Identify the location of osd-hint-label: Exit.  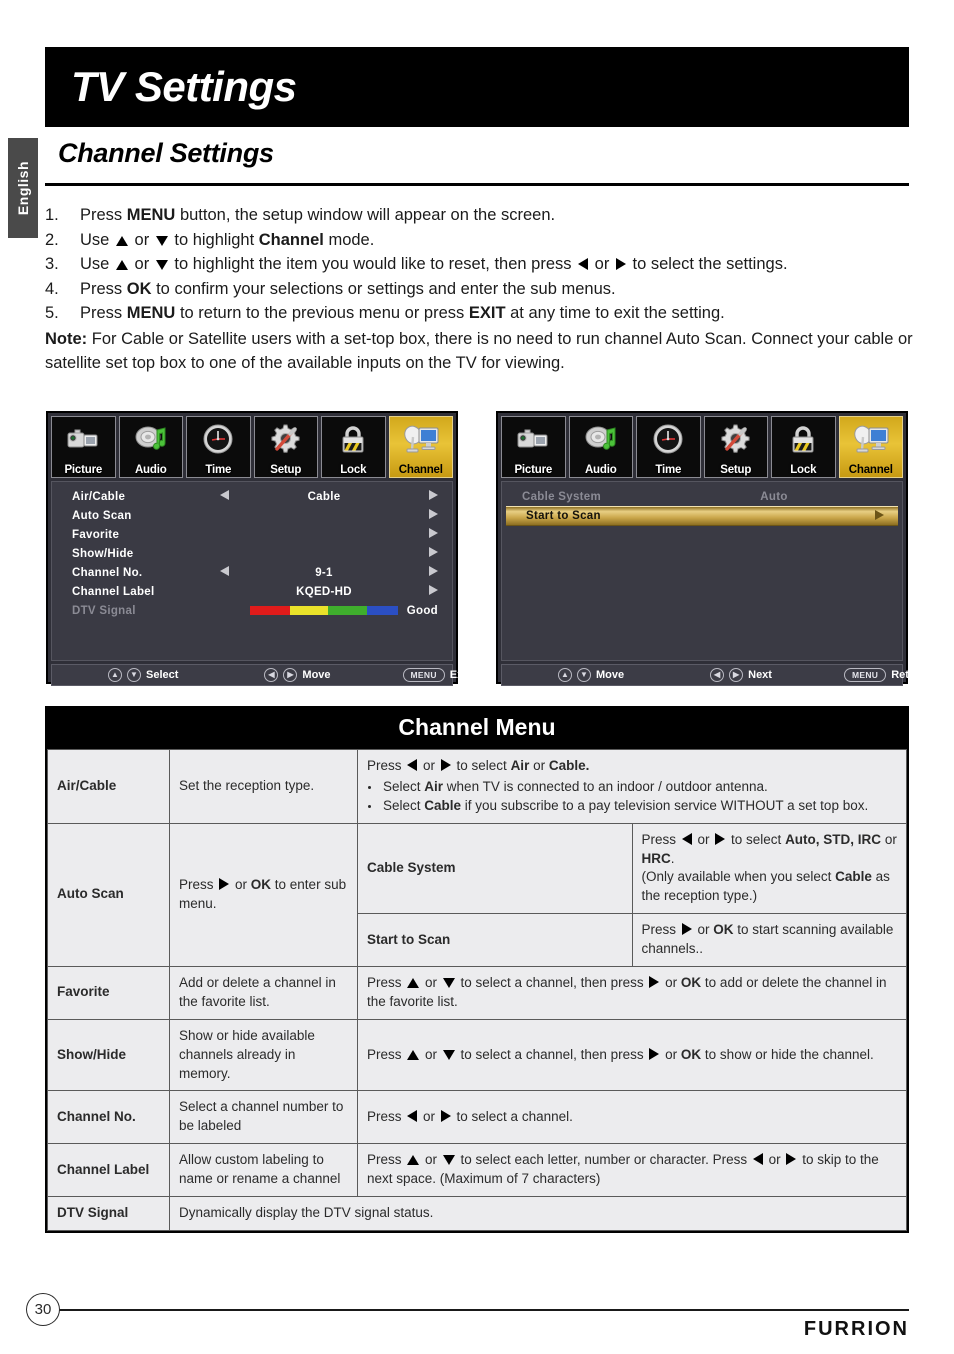
(459, 675).